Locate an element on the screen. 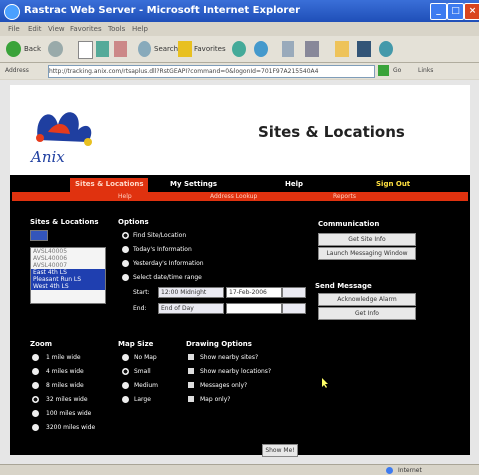 This screenshot has height=475, width=479. search-label: Search is located at coordinates (166, 53).